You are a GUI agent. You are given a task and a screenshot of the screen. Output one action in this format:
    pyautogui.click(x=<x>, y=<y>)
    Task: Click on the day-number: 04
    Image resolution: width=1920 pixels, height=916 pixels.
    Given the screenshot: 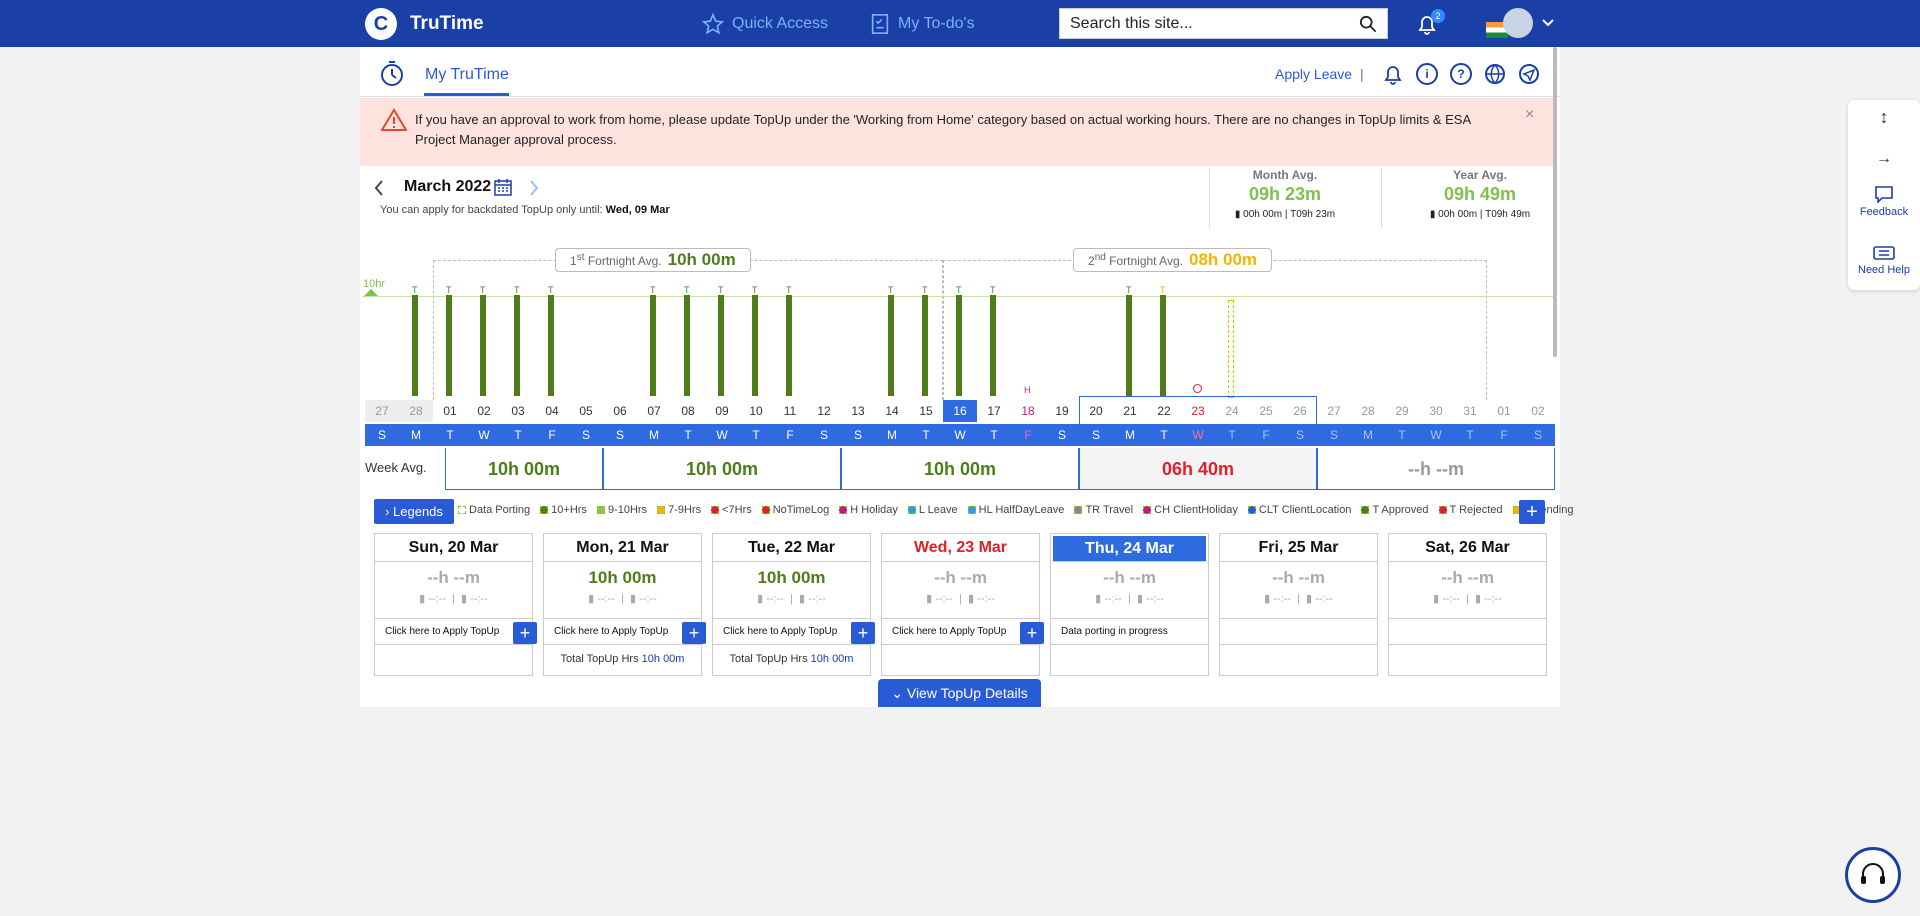 What is the action you would take?
    pyautogui.click(x=552, y=411)
    